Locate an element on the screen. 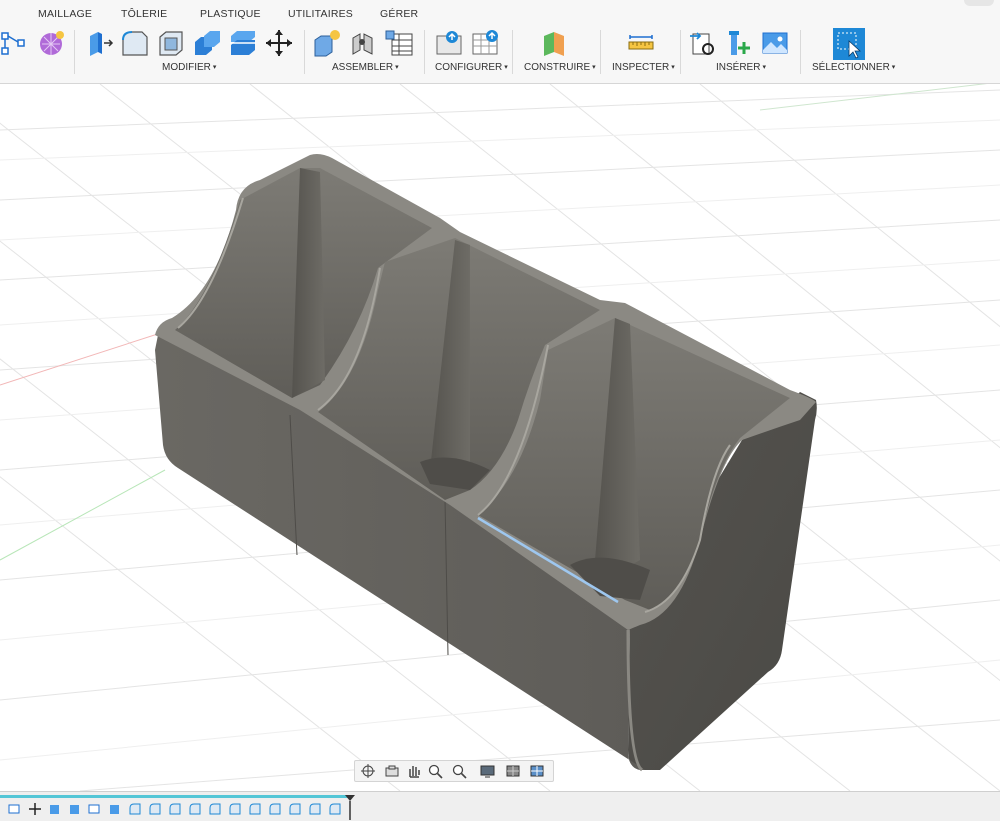 The width and height of the screenshot is (1000, 821). axis-line is located at coordinates (873, 97).